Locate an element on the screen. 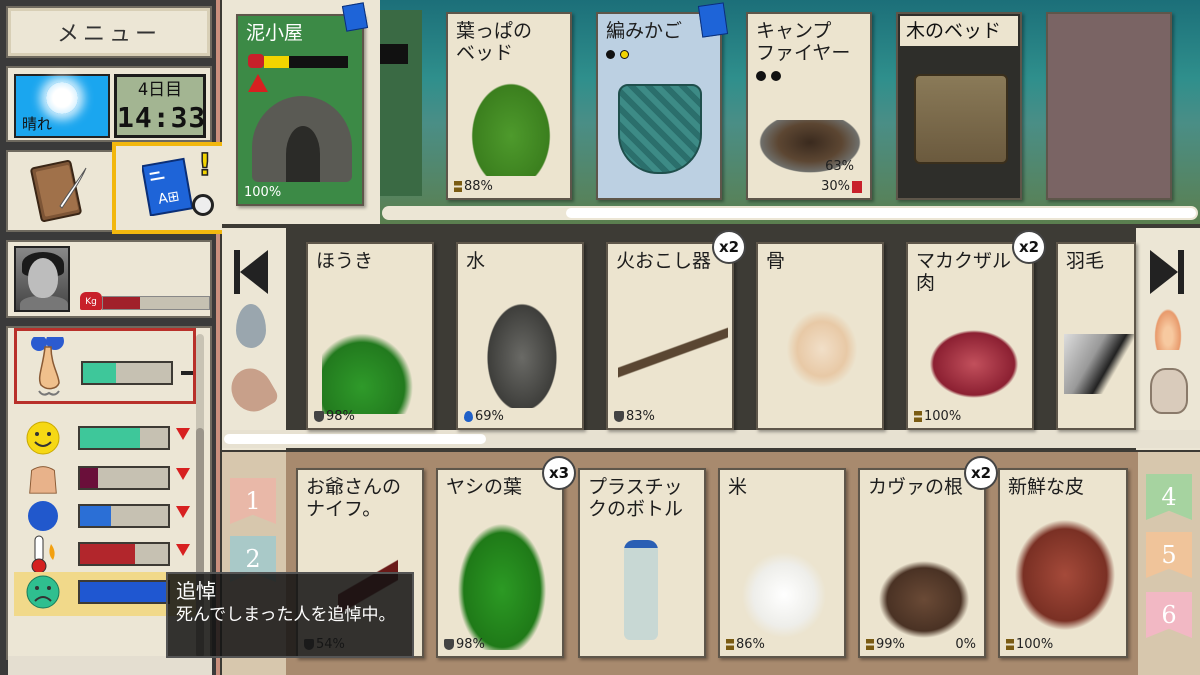 Image resolution: width=1200 pixels, height=675 pixels. card-title: 編みかご is located at coordinates (644, 31).